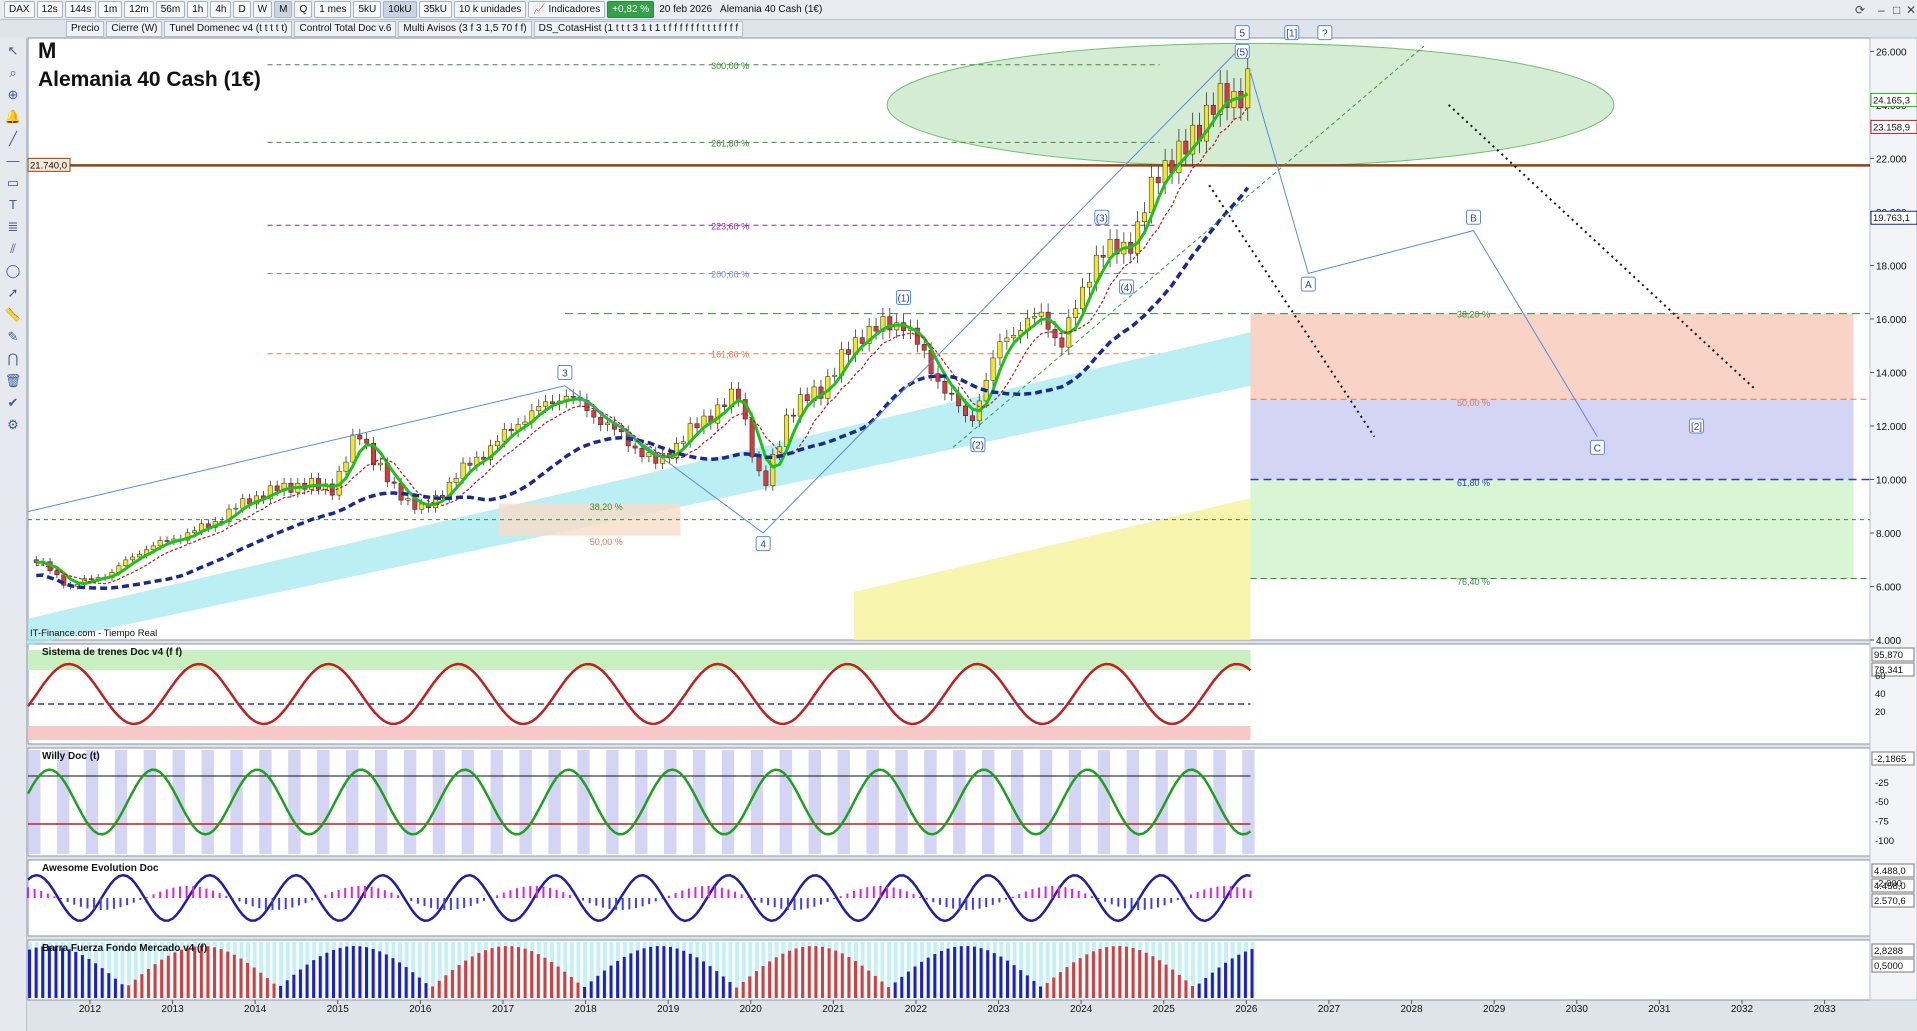 This screenshot has height=1031, width=1917. What do you see at coordinates (338, 1009) in the screenshot?
I see `year-tick: 2015` at bounding box center [338, 1009].